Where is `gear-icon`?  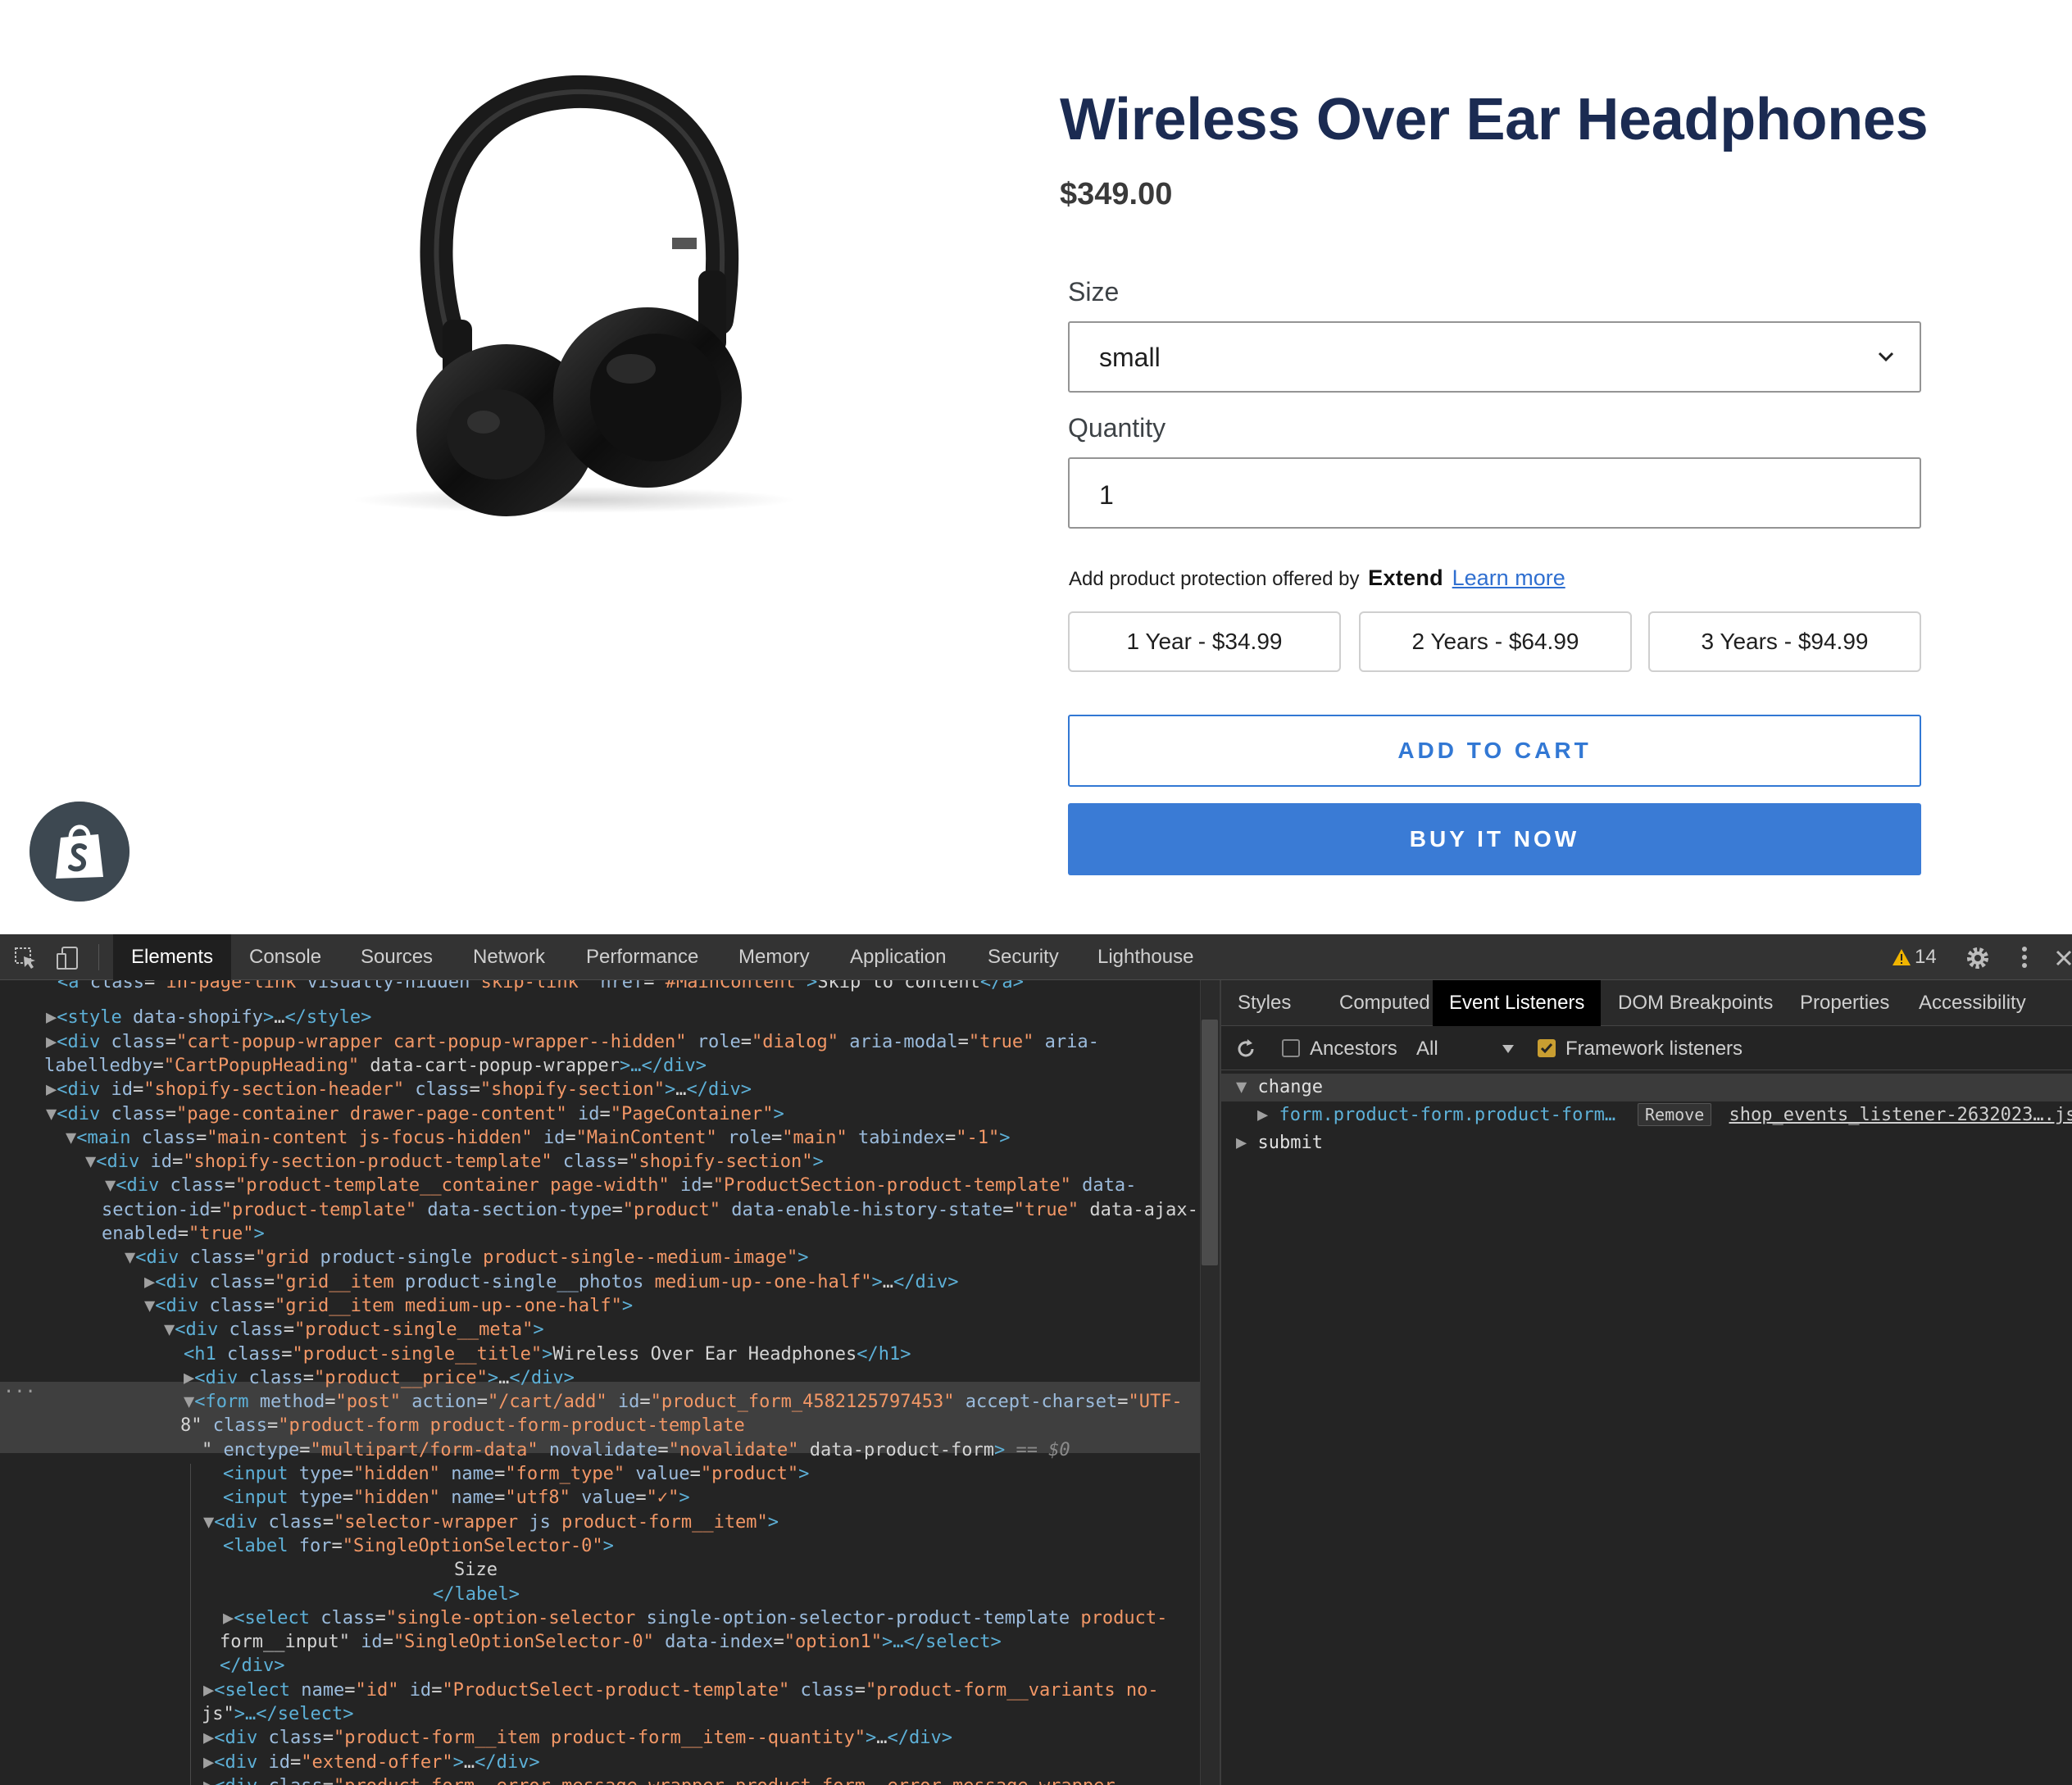
gear-icon is located at coordinates (1978, 958).